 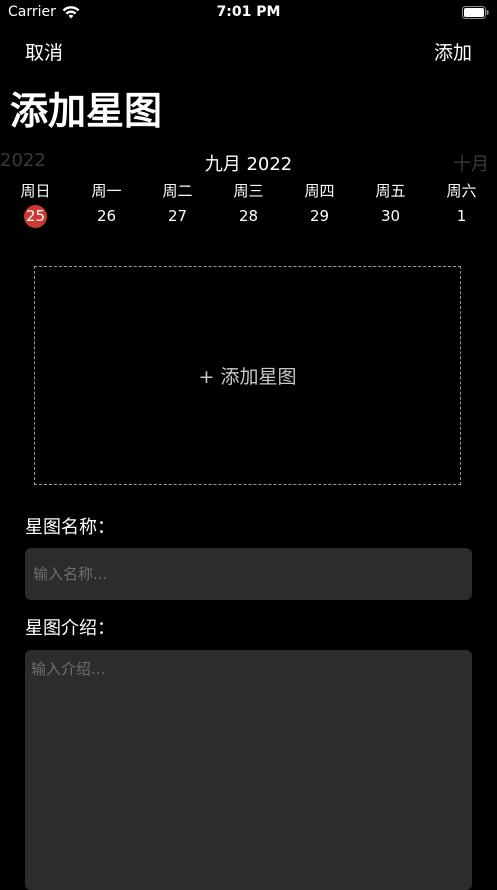 I want to click on calendar-next-month: 十月, so click(x=471, y=163).